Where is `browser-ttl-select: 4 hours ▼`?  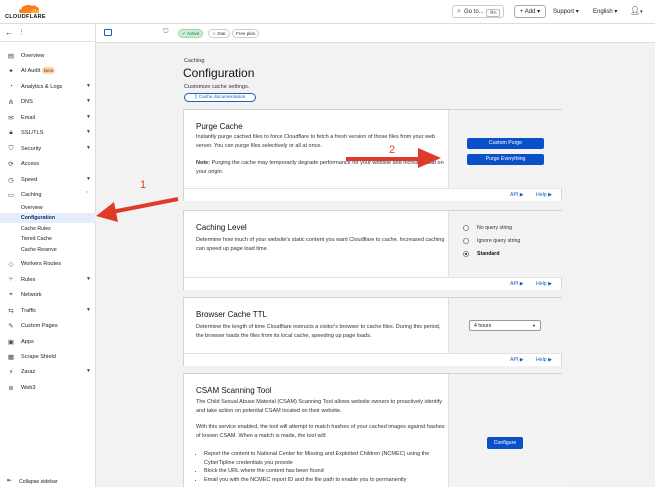
browser-ttl-select: 4 hours ▼ is located at coordinates (505, 325).